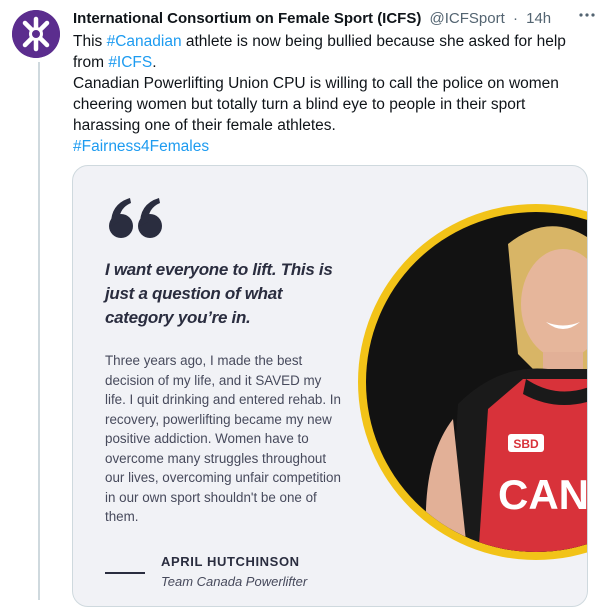 The image size is (610, 607). What do you see at coordinates (39, 331) in the screenshot?
I see `thread-line` at bounding box center [39, 331].